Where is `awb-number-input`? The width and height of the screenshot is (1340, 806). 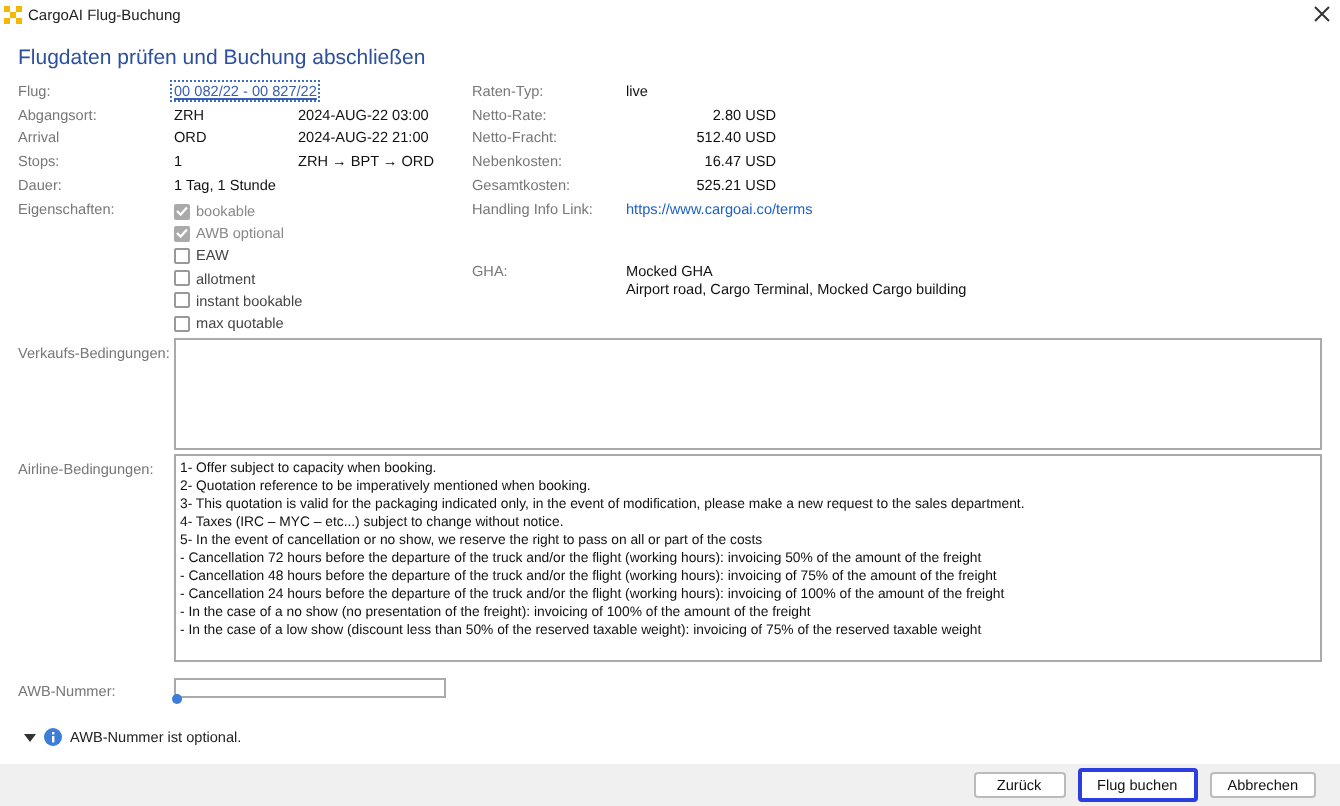
awb-number-input is located at coordinates (310, 688).